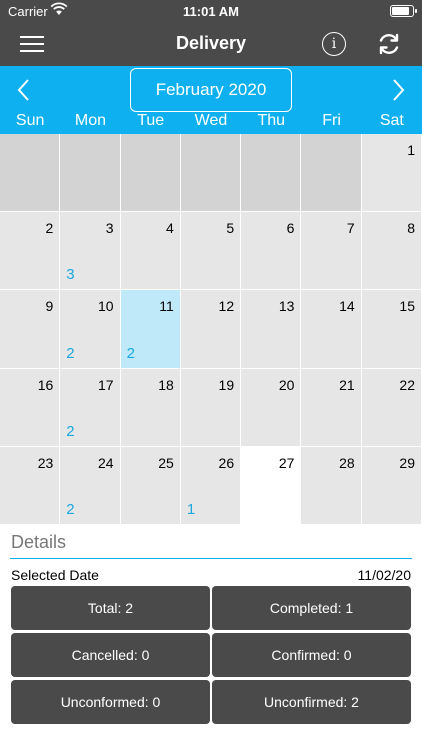  Describe the element at coordinates (45, 462) in the screenshot. I see `day-number: 23` at that location.